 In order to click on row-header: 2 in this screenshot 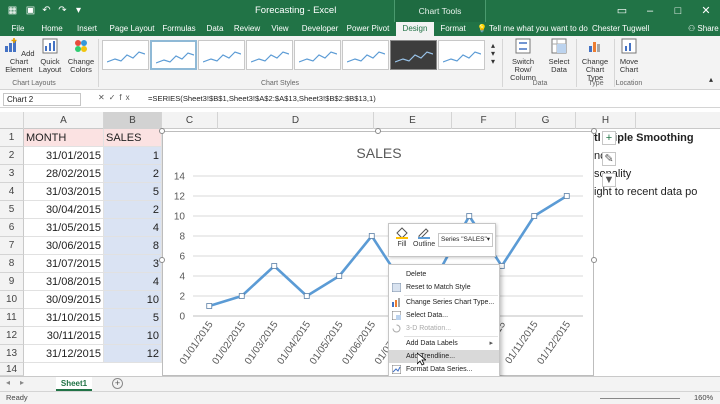, I will do `click(12, 156)`.